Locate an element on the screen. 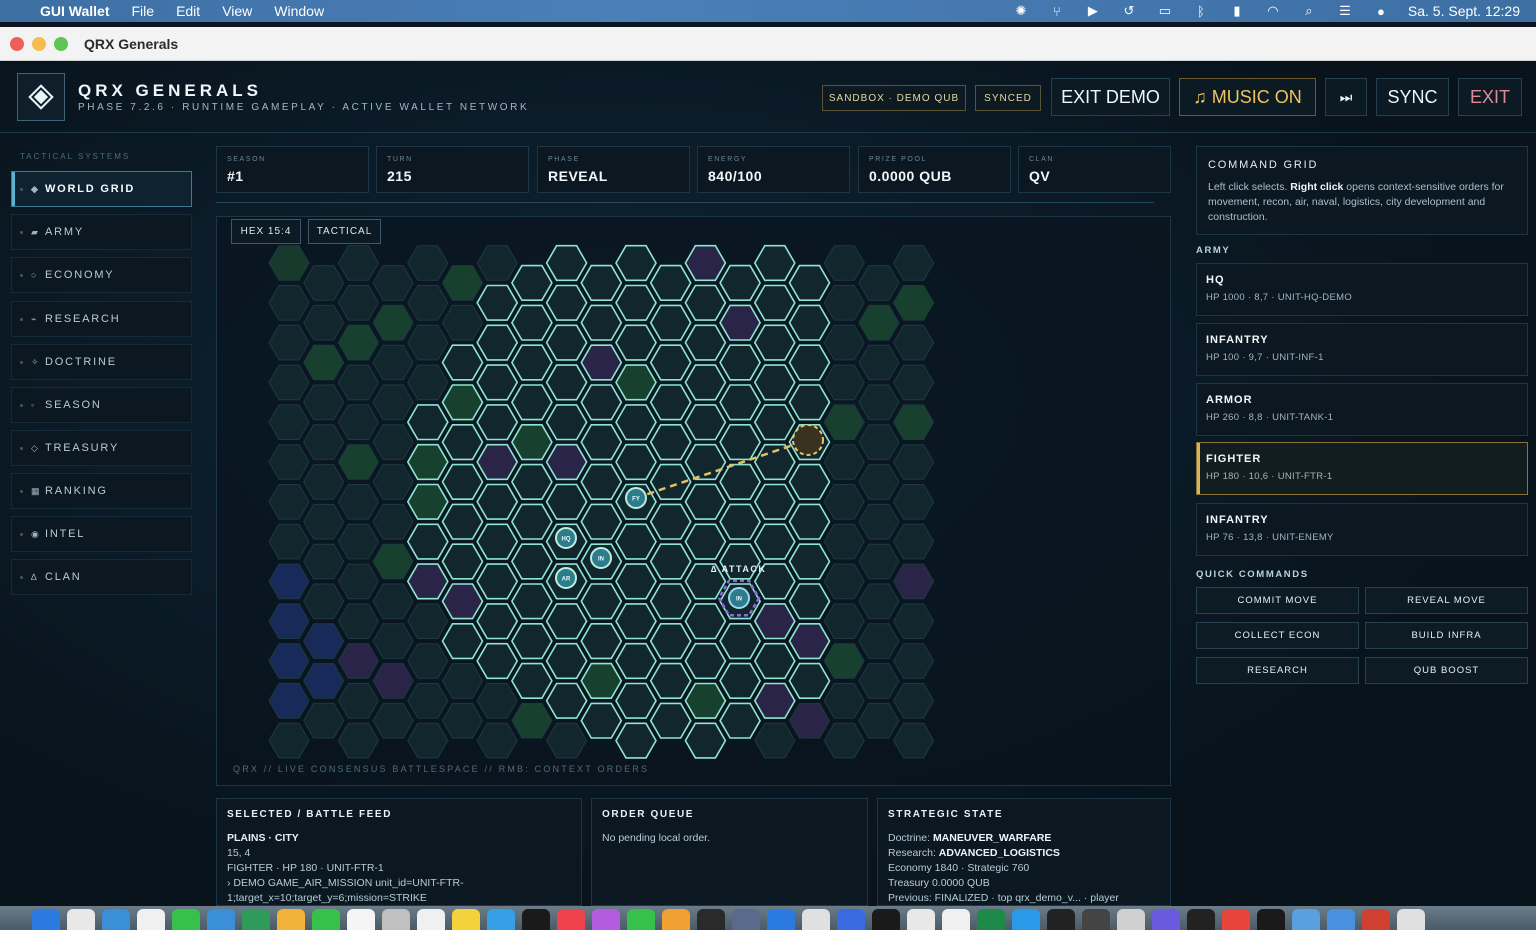  fork-icon: ⑂ is located at coordinates (1057, 11).